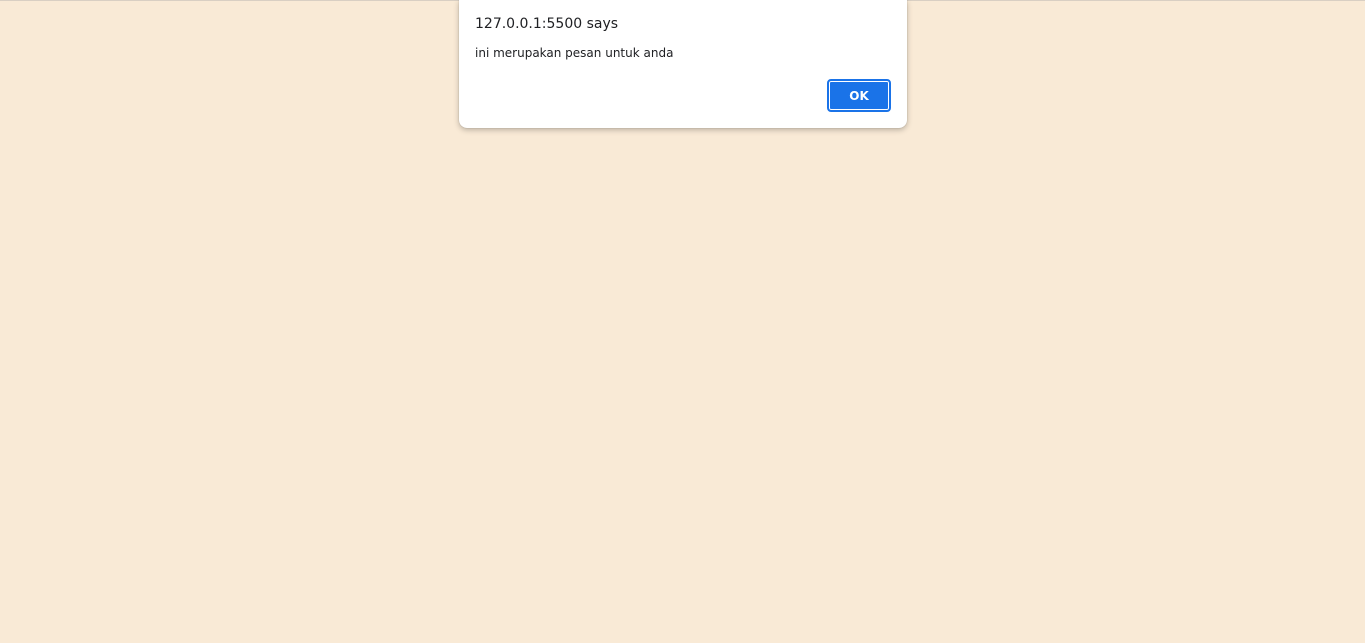  Describe the element at coordinates (547, 24) in the screenshot. I see `dialog-title: 127.0.0.1:5500 says` at that location.